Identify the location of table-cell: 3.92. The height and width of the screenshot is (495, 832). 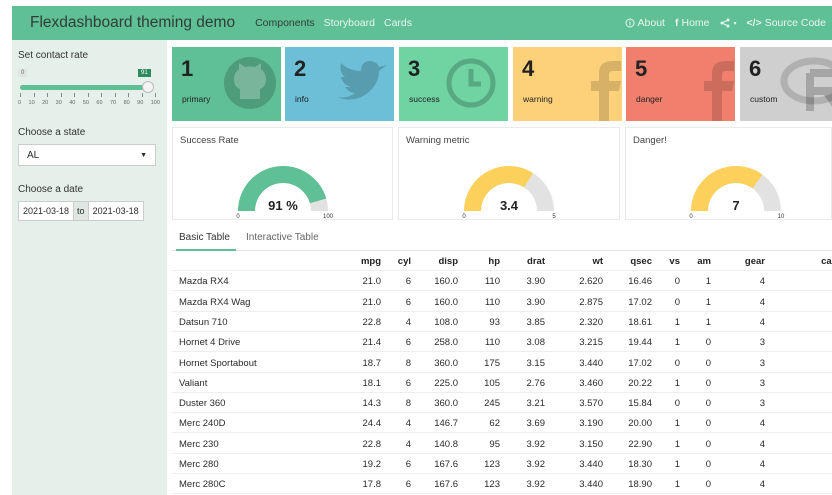
(536, 485).